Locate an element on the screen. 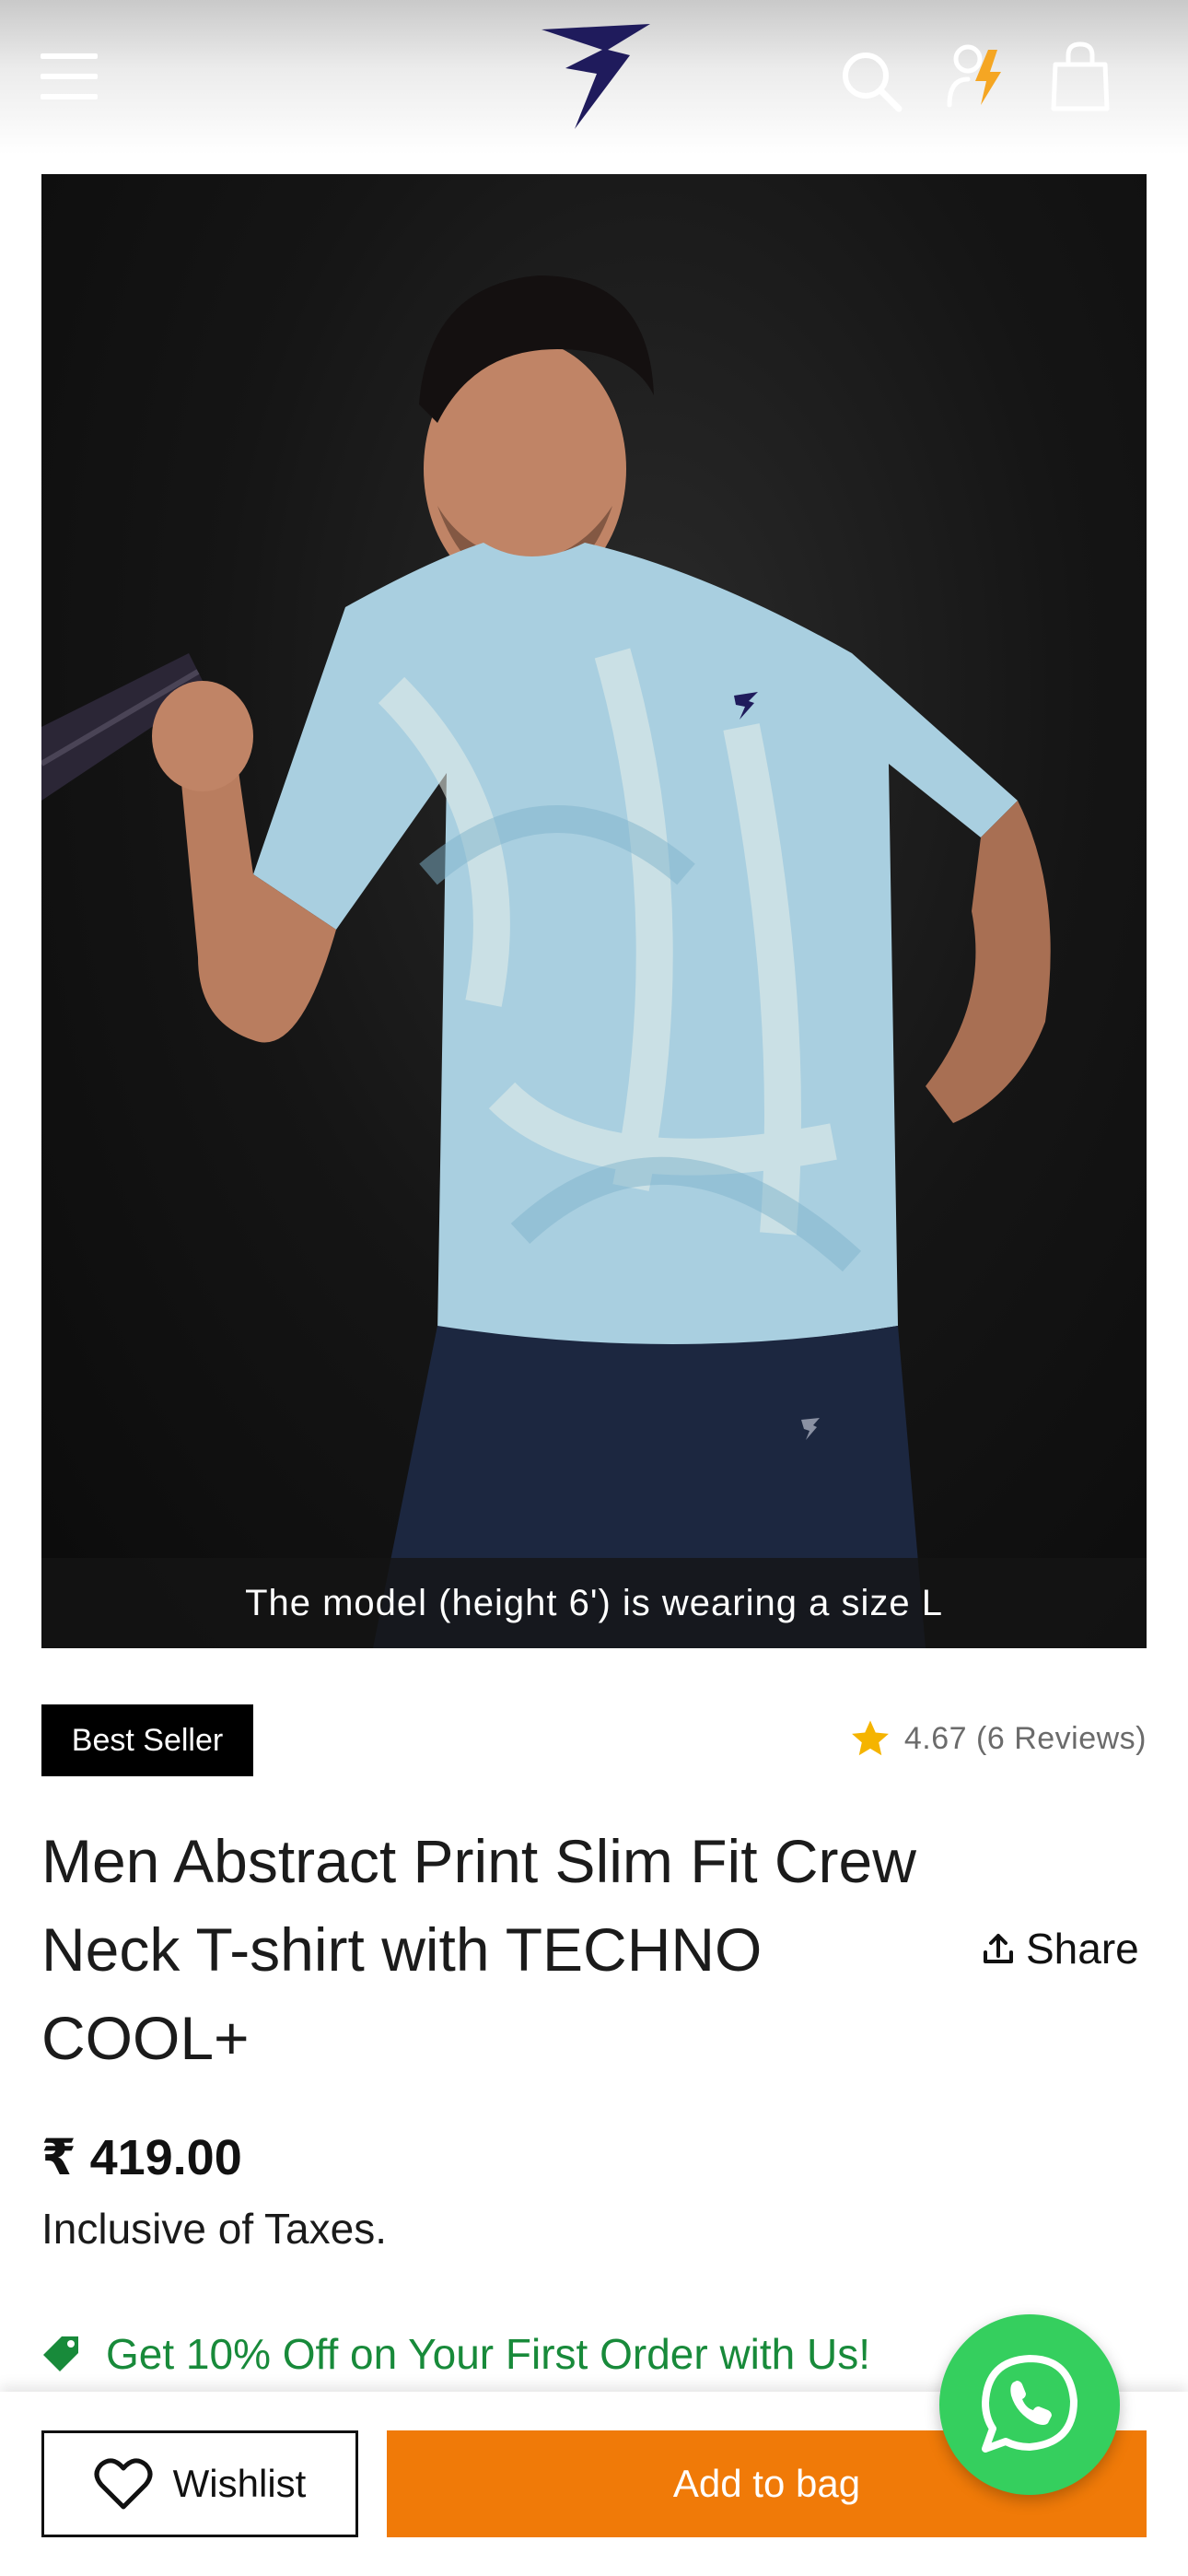 This screenshot has width=1188, height=2576. wishlist-button: Wishlist is located at coordinates (199, 2483).